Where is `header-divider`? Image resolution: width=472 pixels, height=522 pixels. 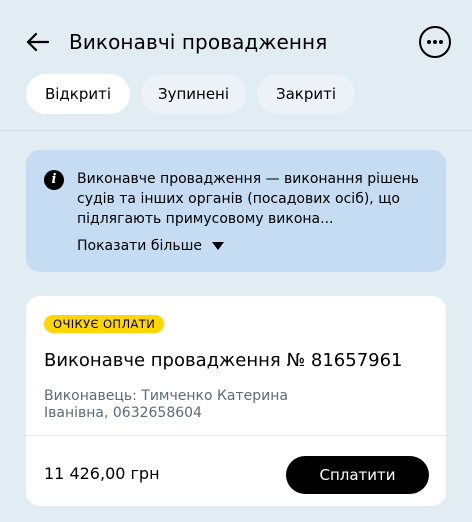 header-divider is located at coordinates (236, 130).